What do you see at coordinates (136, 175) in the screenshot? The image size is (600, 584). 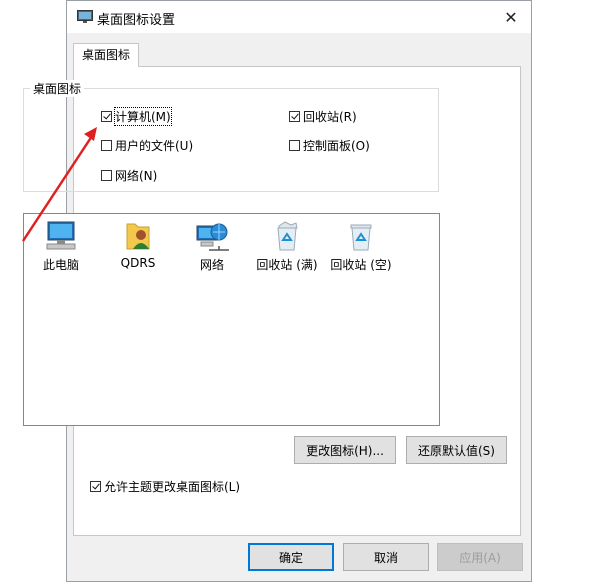 I see `checkbox-label-network: 网络(N)` at bounding box center [136, 175].